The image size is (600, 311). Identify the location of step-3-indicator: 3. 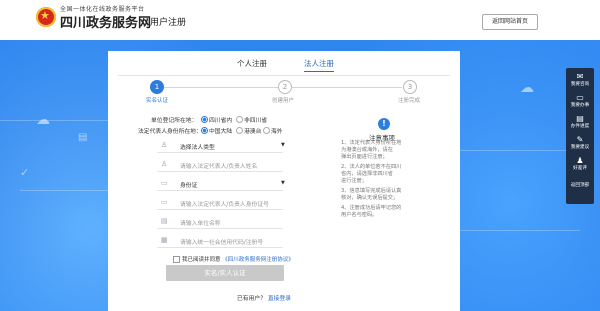
(410, 87).